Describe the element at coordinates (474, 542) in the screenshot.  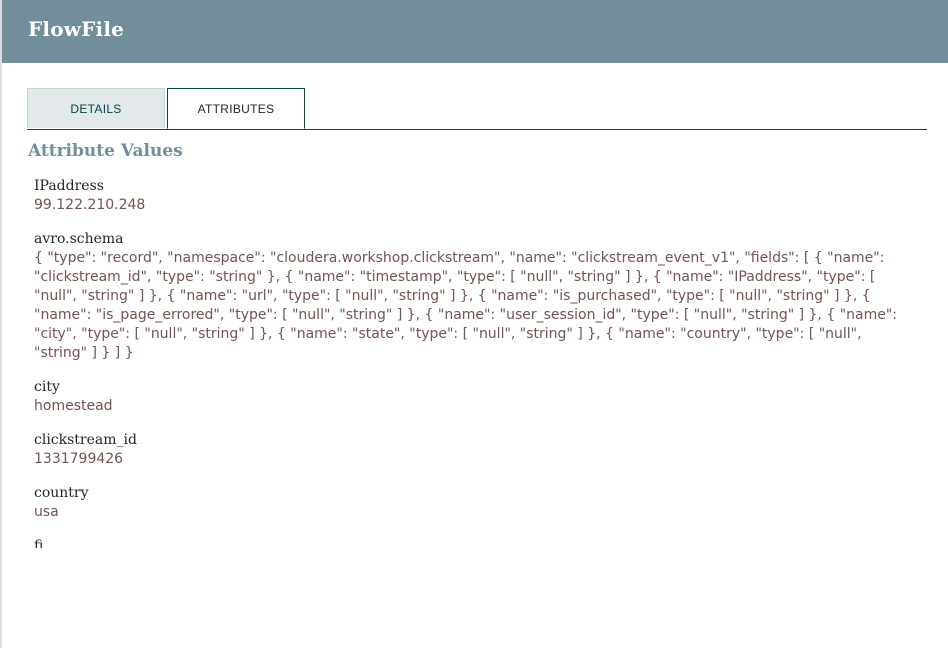
I see `attribute-item: fi` at that location.